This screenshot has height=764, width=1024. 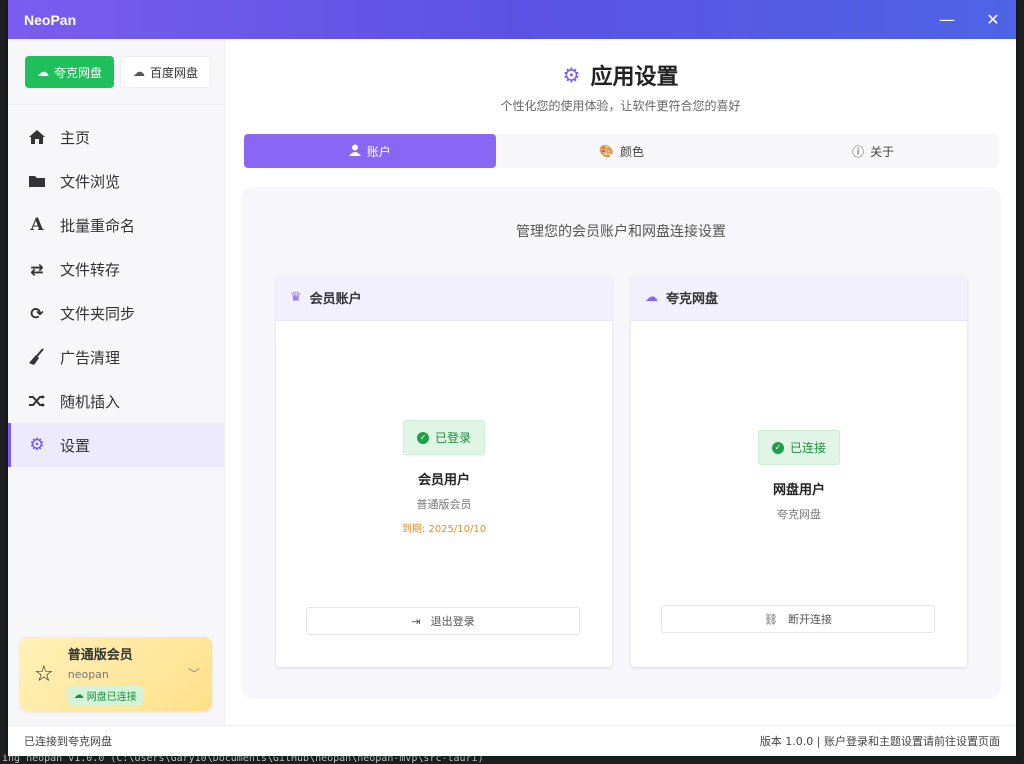 What do you see at coordinates (98, 225) in the screenshot?
I see `sidebar-item-label: 批量重命名` at bounding box center [98, 225].